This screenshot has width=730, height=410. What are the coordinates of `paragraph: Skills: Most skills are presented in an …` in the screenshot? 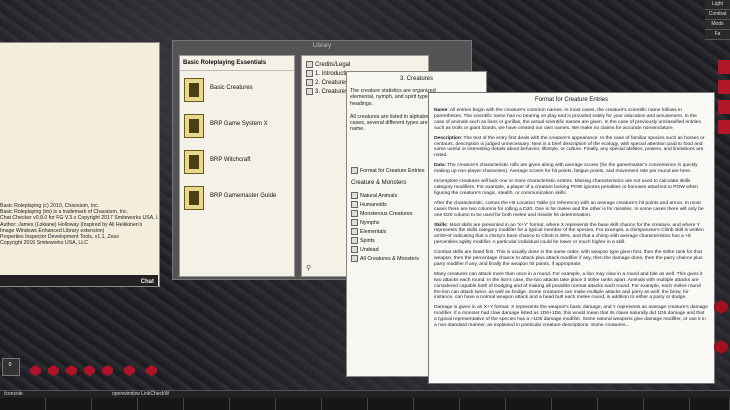 It's located at (569, 234).